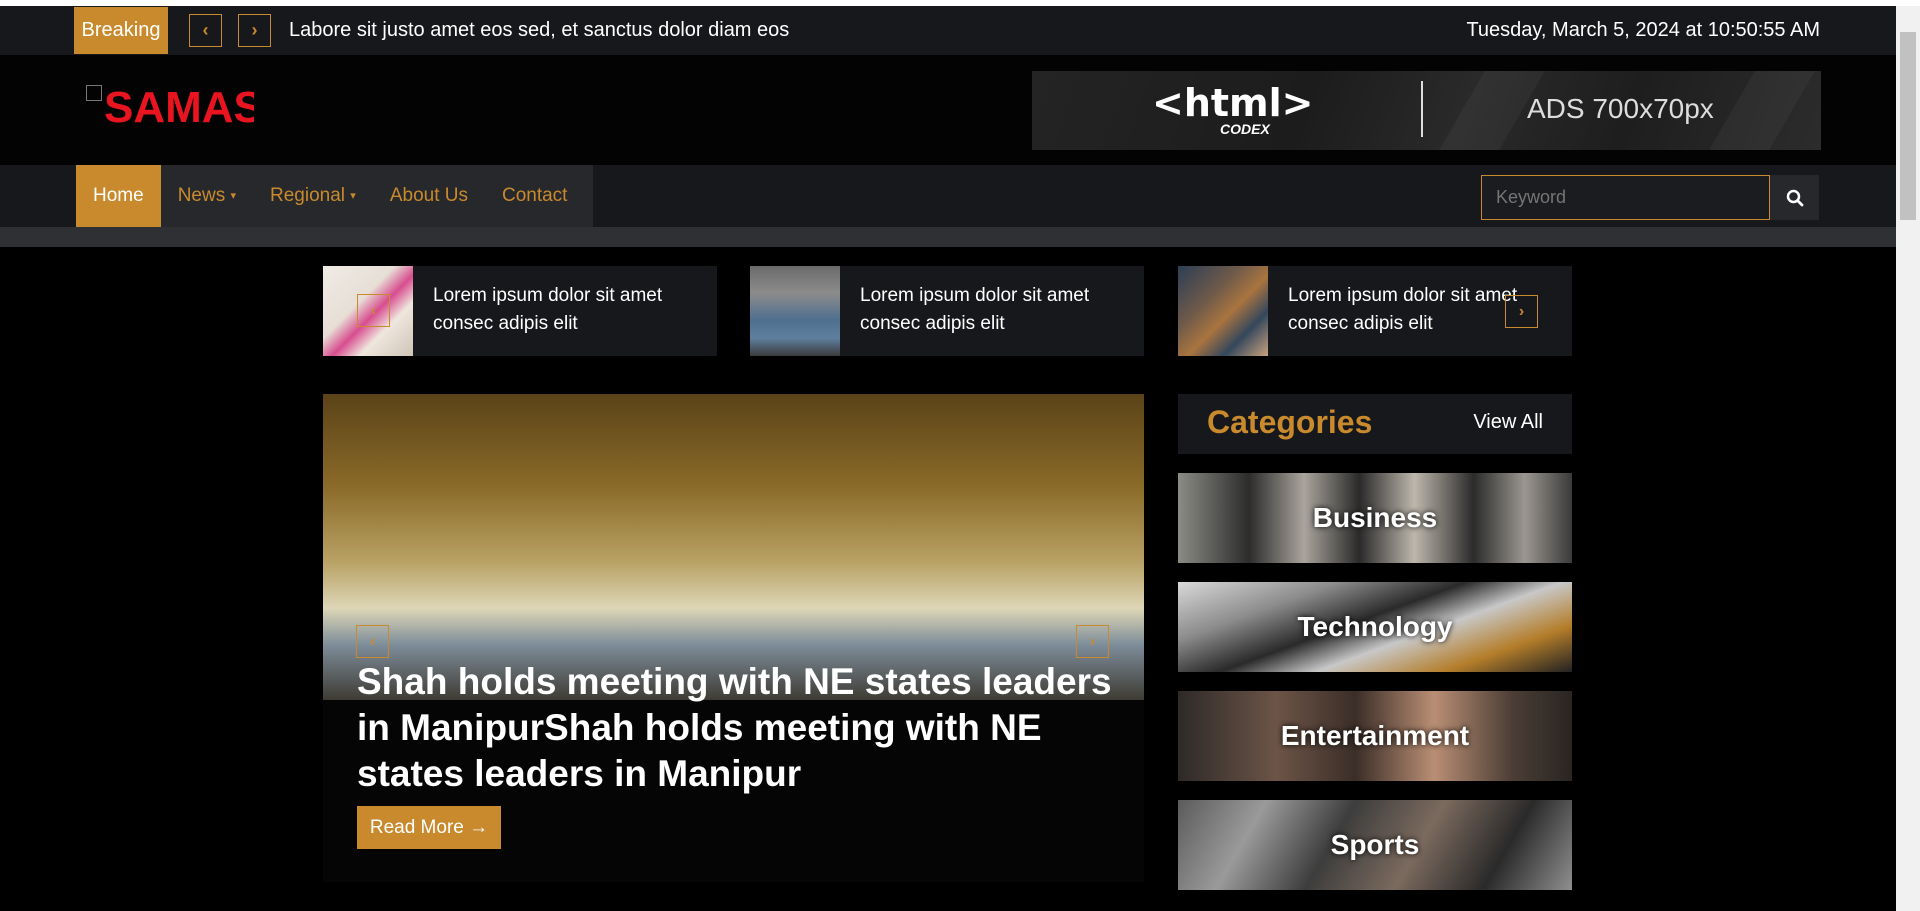 Image resolution: width=1920 pixels, height=911 pixels. I want to click on carousel-next-button: ›, so click(1521, 311).